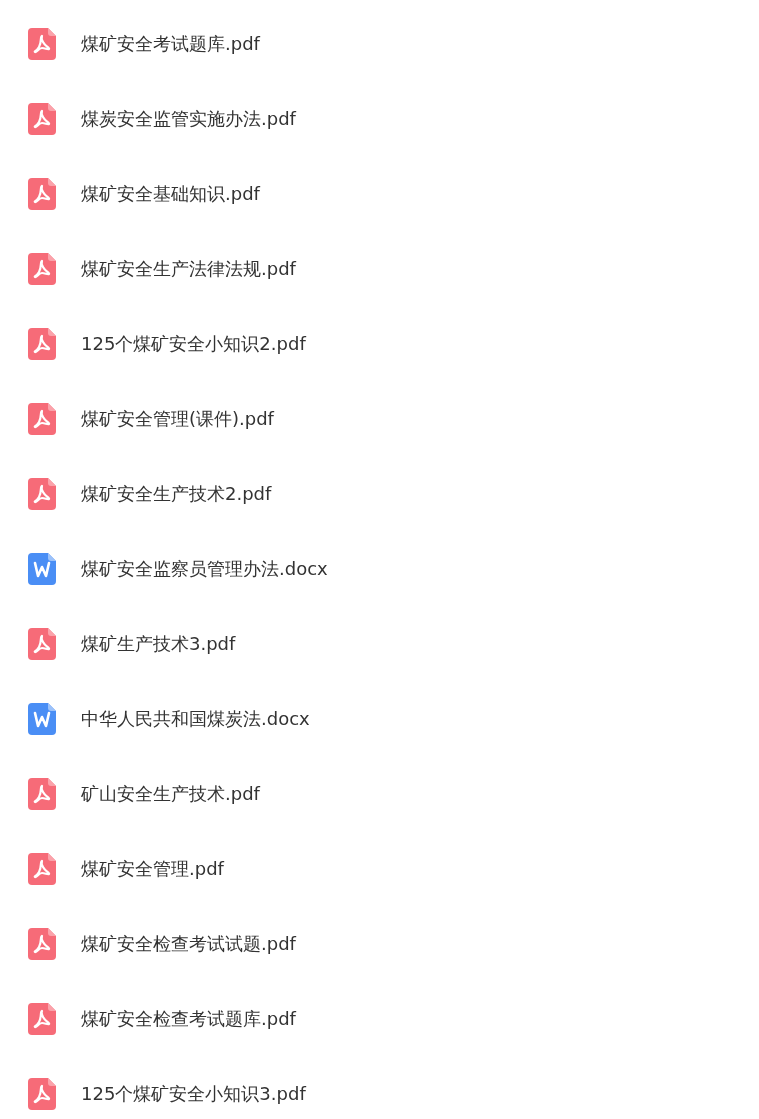 The image size is (759, 1119). What do you see at coordinates (188, 1018) in the screenshot?
I see `file-name: 煤矿安全检查考试题库.pdf` at bounding box center [188, 1018].